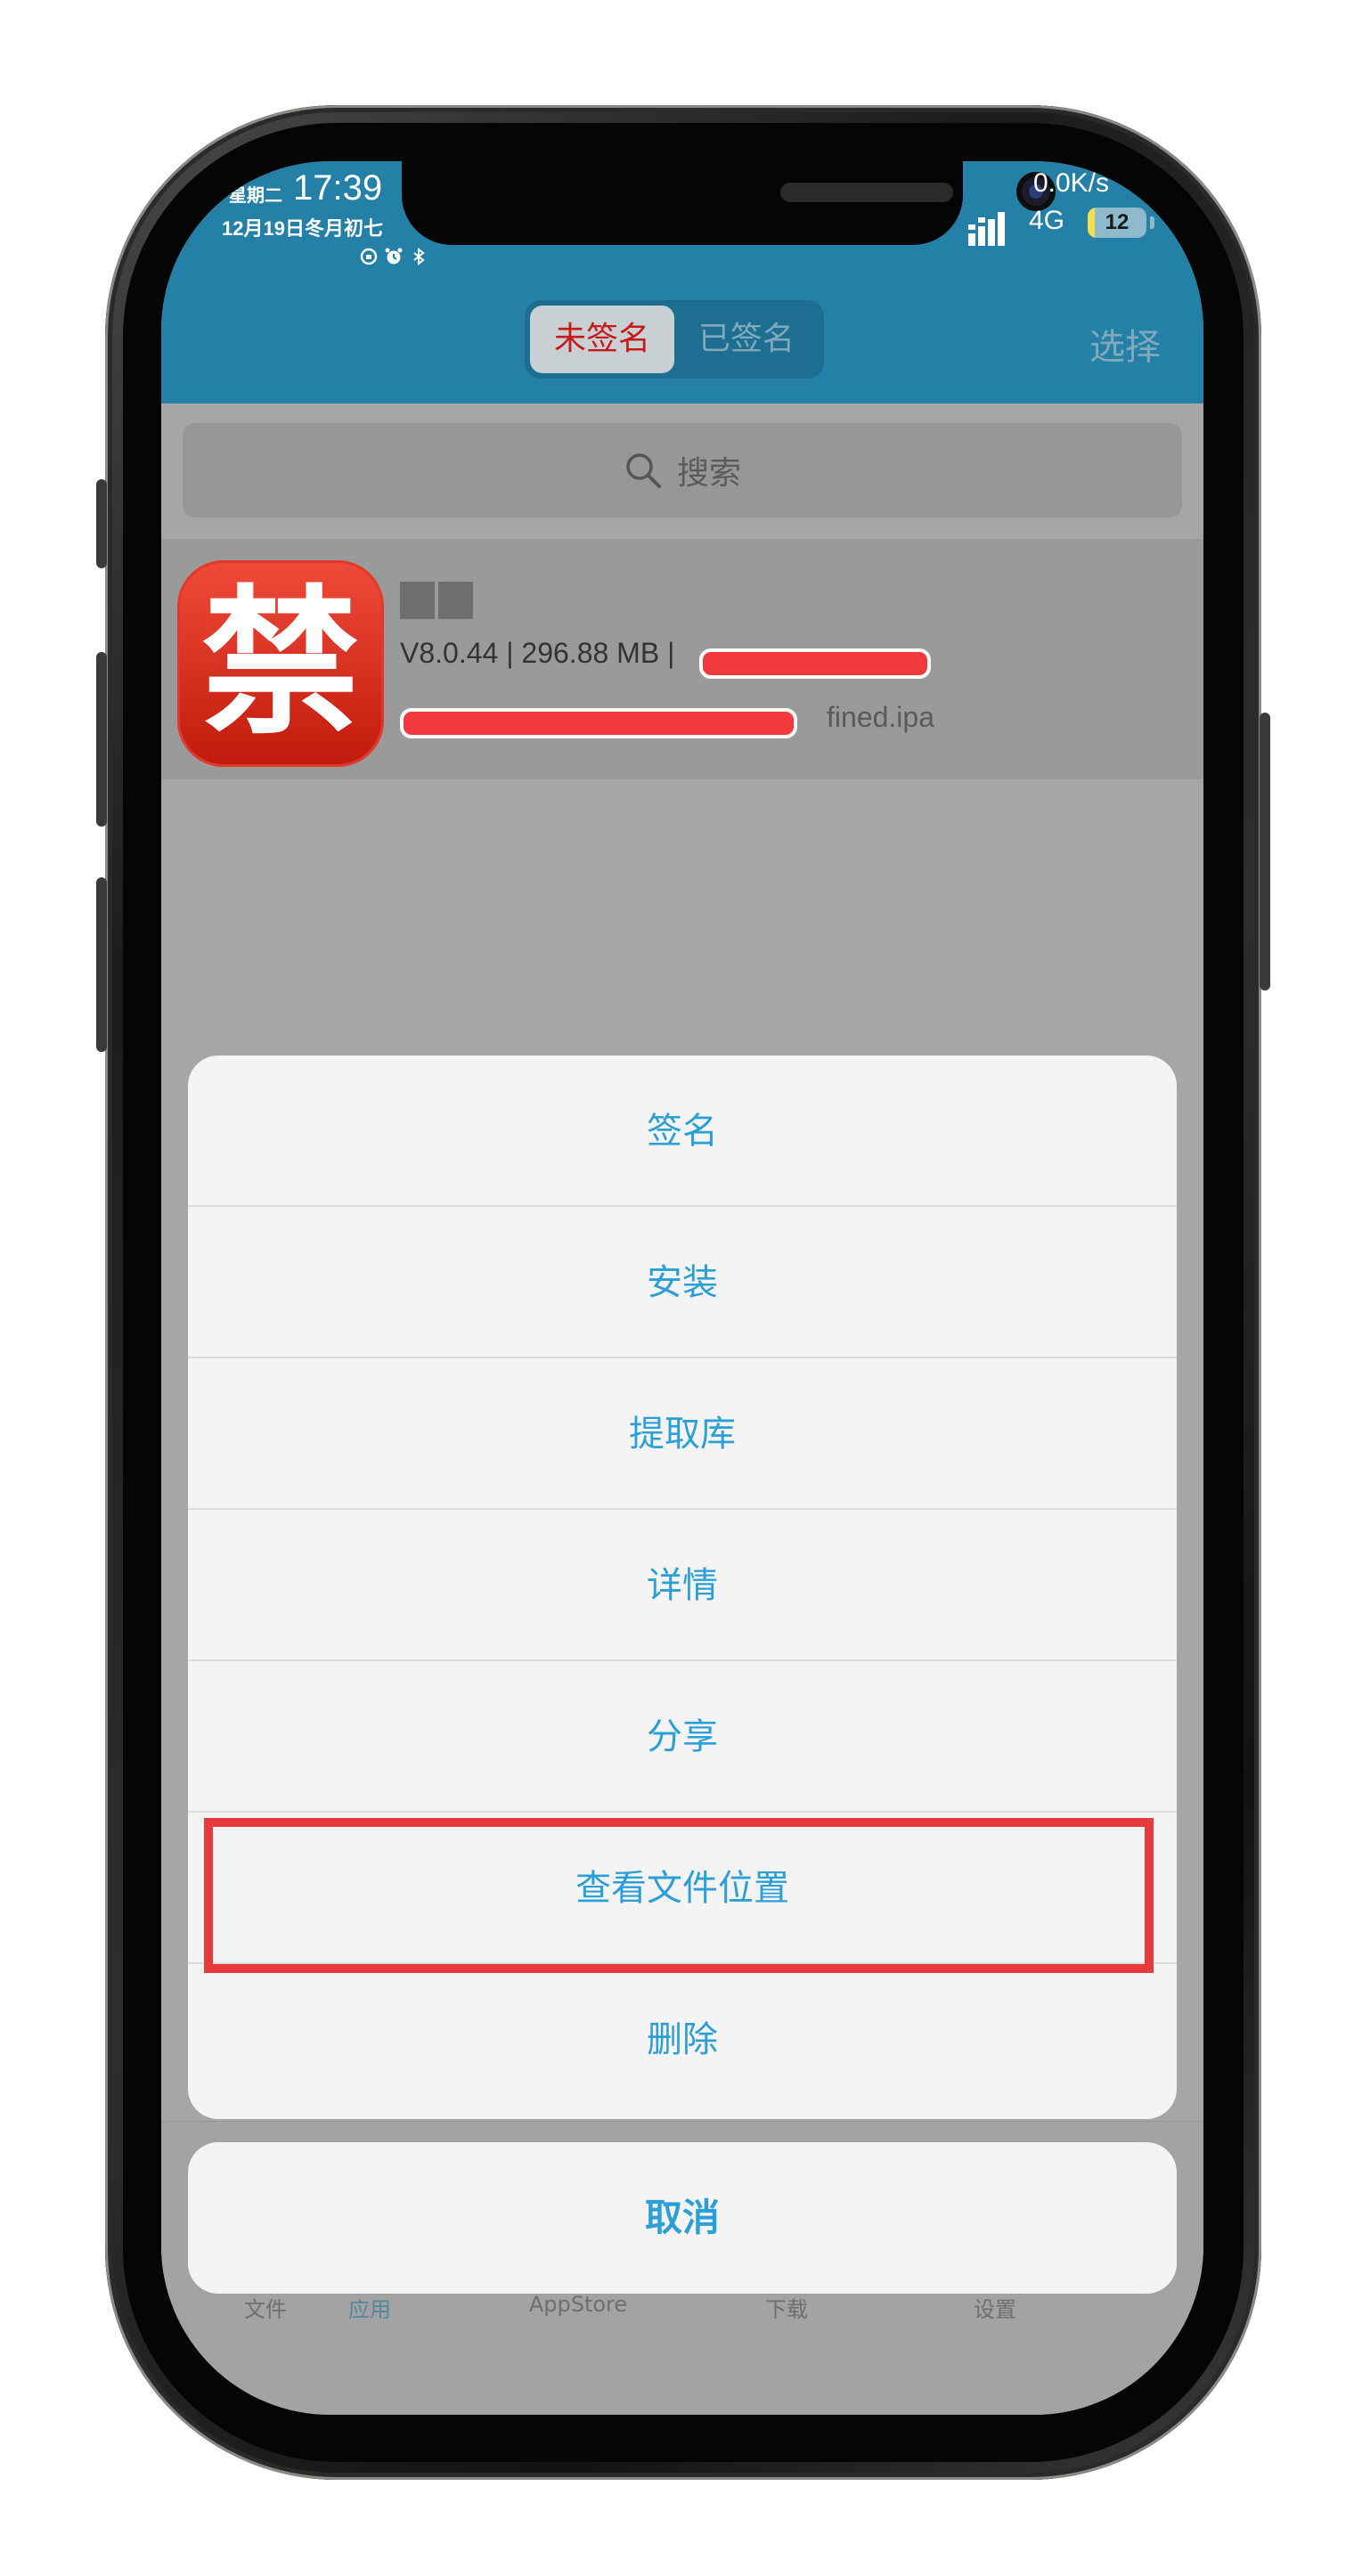  Describe the element at coordinates (537, 653) in the screenshot. I see `app-meta: V8.0.44 | 296.88 MB |` at that location.